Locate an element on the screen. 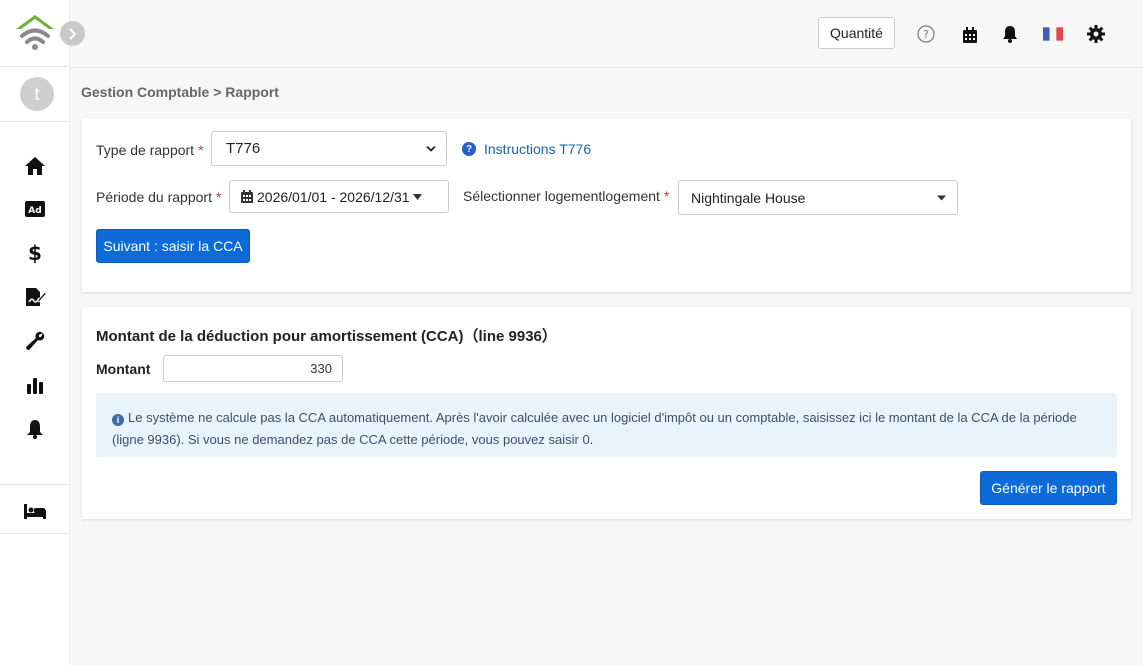 The height and width of the screenshot is (665, 1143). bar-chart-icon is located at coordinates (35, 385).